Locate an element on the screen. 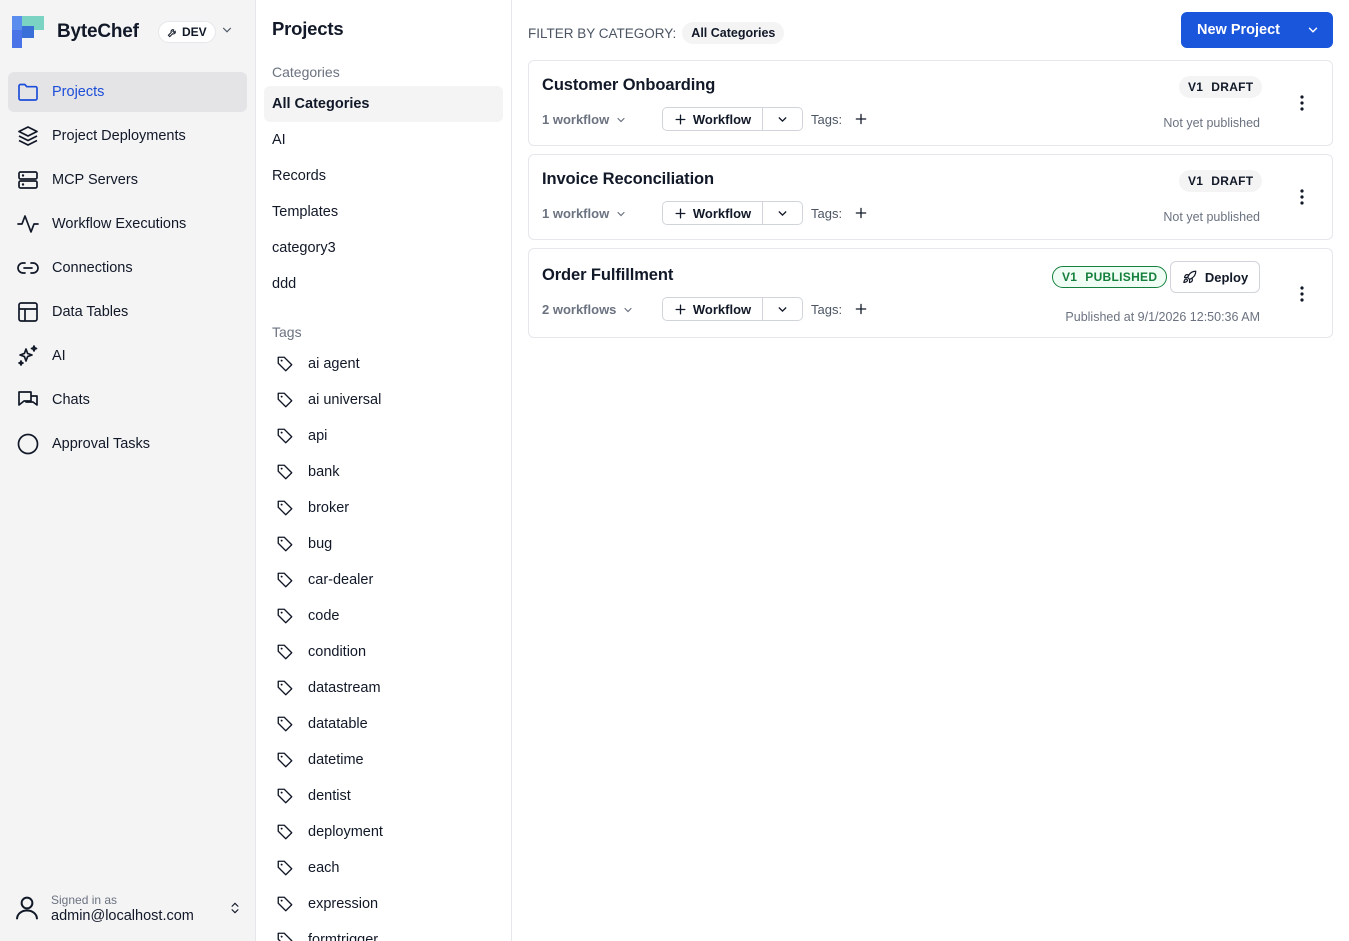 This screenshot has height=941, width=1349. version-status-badge: V1 PUBLISHED is located at coordinates (1110, 277).